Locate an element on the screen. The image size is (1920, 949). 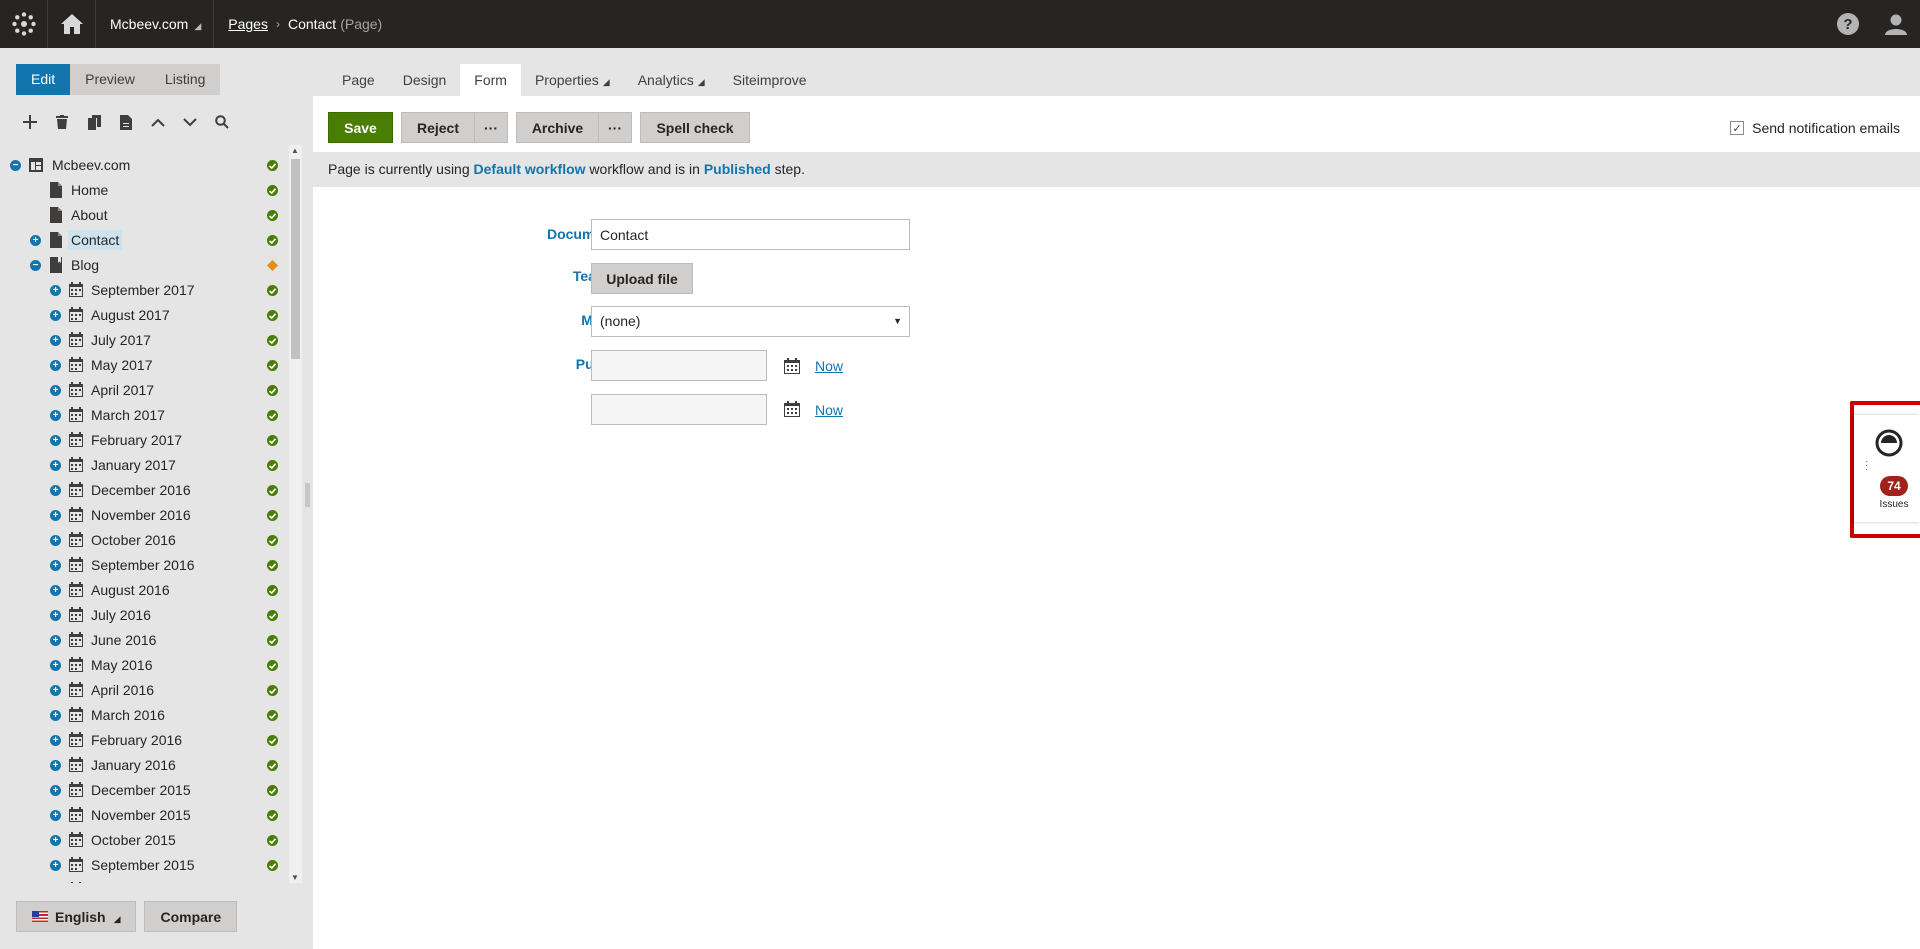
tree-node-label: January 2016 is located at coordinates (133, 765).